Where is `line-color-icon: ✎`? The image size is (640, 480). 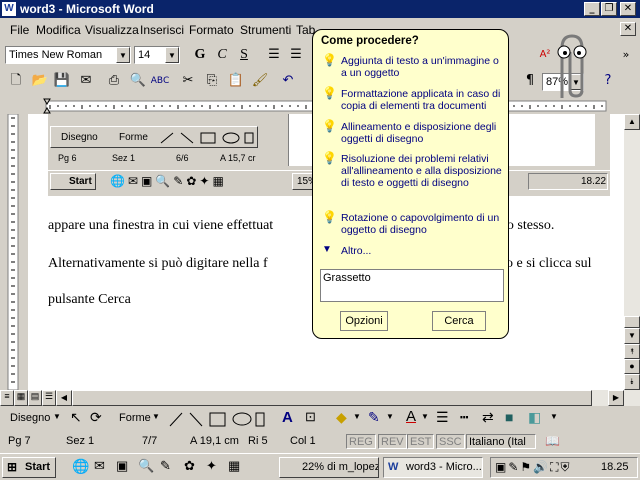
line-color-icon: ✎ is located at coordinates (374, 417).